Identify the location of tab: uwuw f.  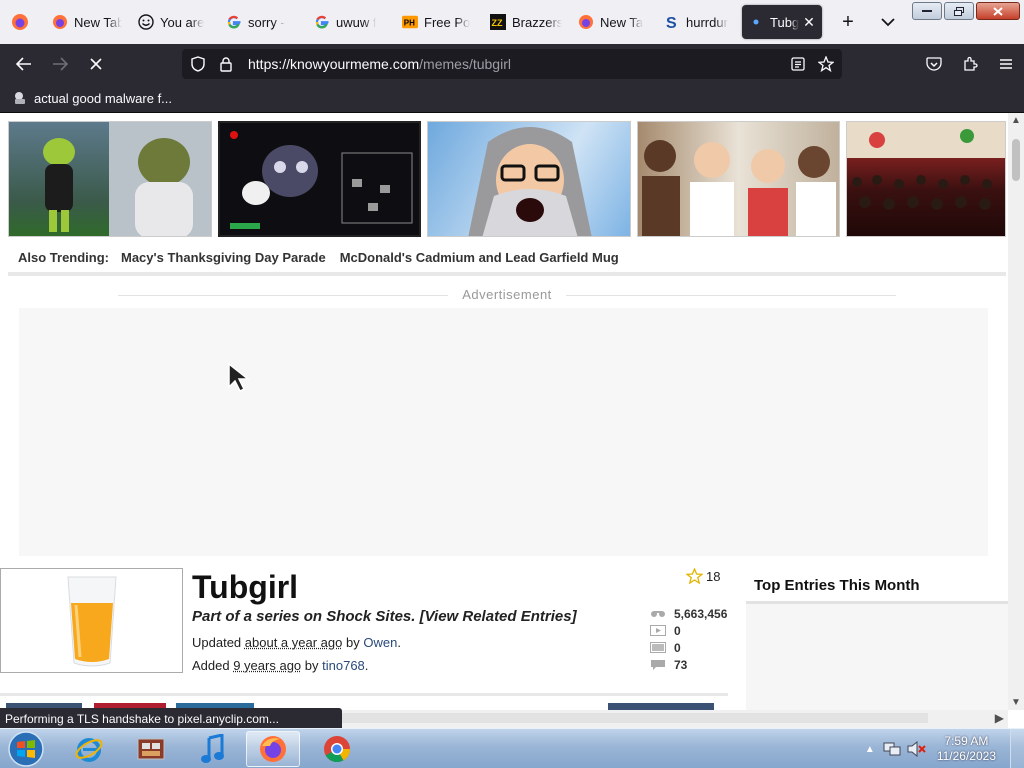
(350, 22).